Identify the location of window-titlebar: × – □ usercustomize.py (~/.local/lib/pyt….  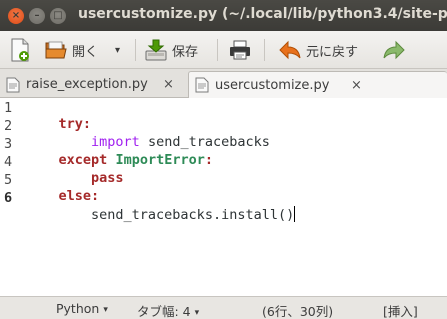
(223, 15).